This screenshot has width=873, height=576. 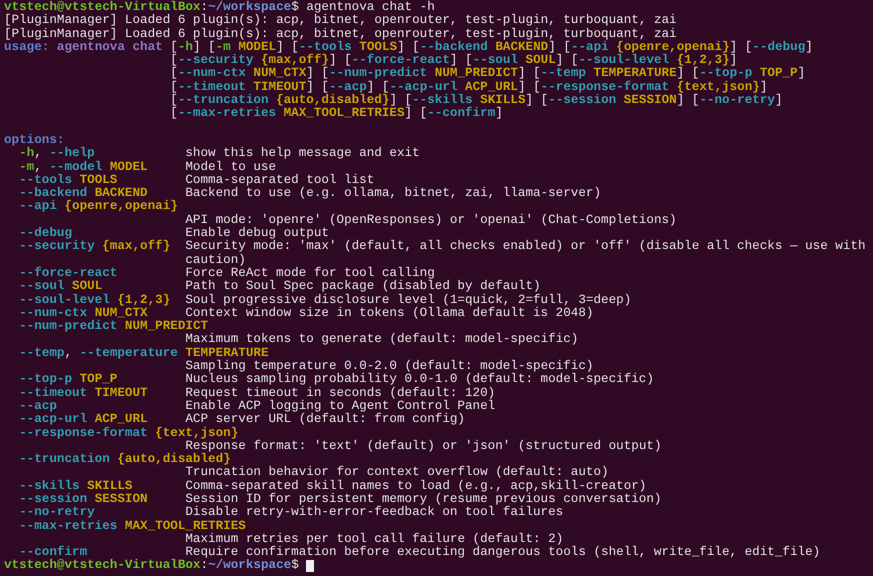 I want to click on command-line: vtstech@vtstech-VirtualBox:~/workspace$ agentnova chat -h, so click(x=219, y=7).